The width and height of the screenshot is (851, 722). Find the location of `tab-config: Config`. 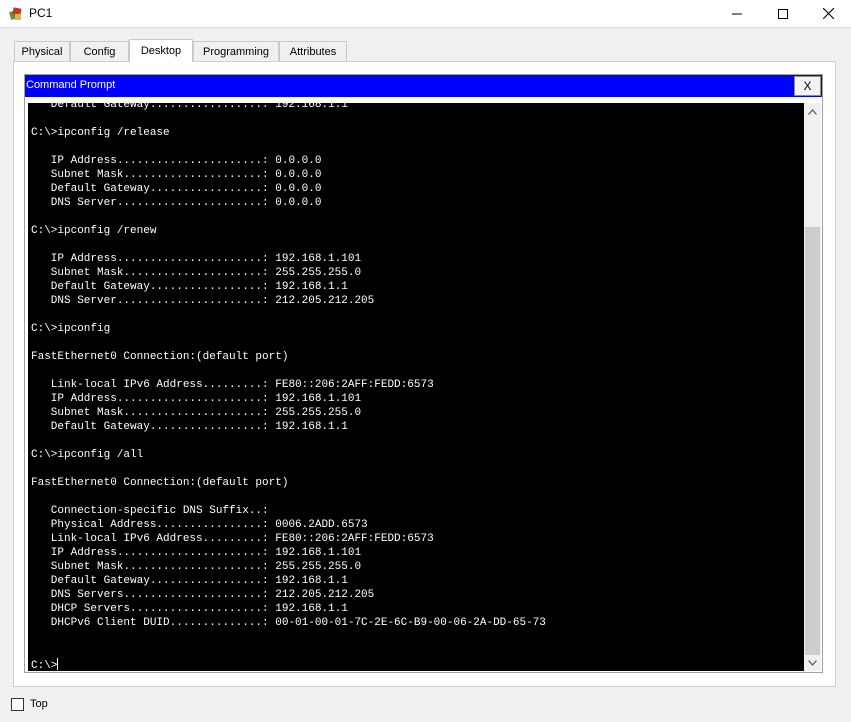

tab-config: Config is located at coordinates (99, 51).